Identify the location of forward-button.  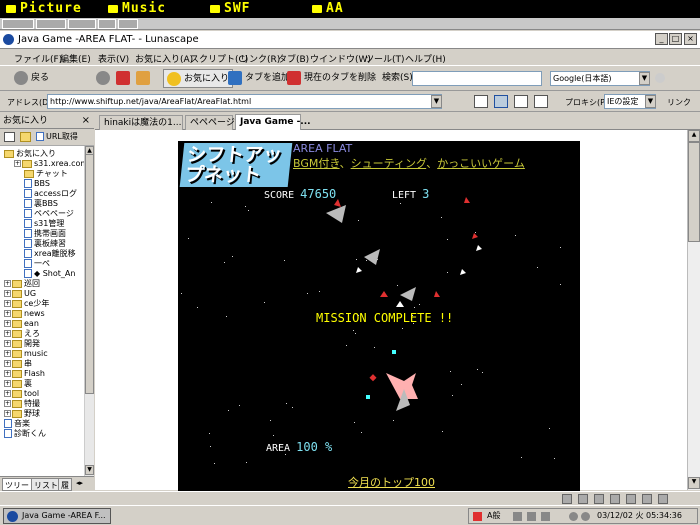
(104, 78).